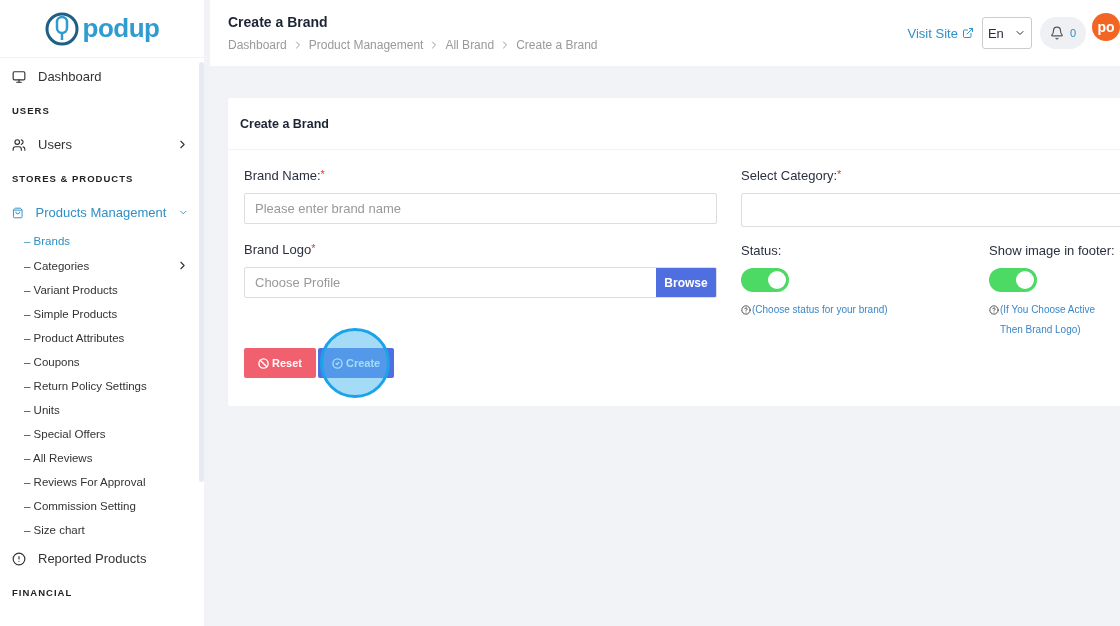 This screenshot has height=626, width=1120. I want to click on nav-subitem: – Size chart, so click(99, 530).